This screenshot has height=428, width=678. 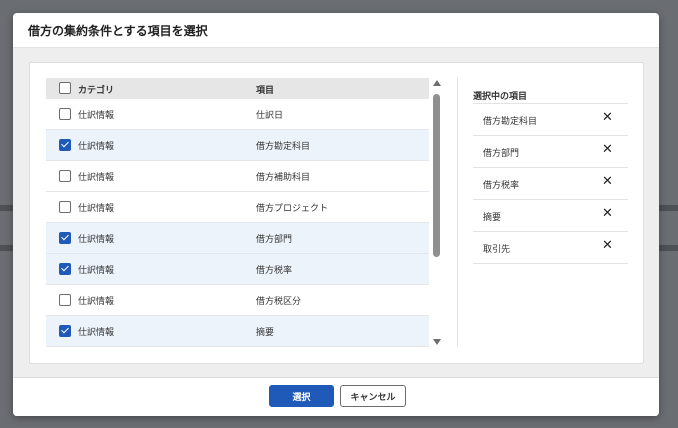 I want to click on selected-item-label: 借方部門, so click(x=501, y=154).